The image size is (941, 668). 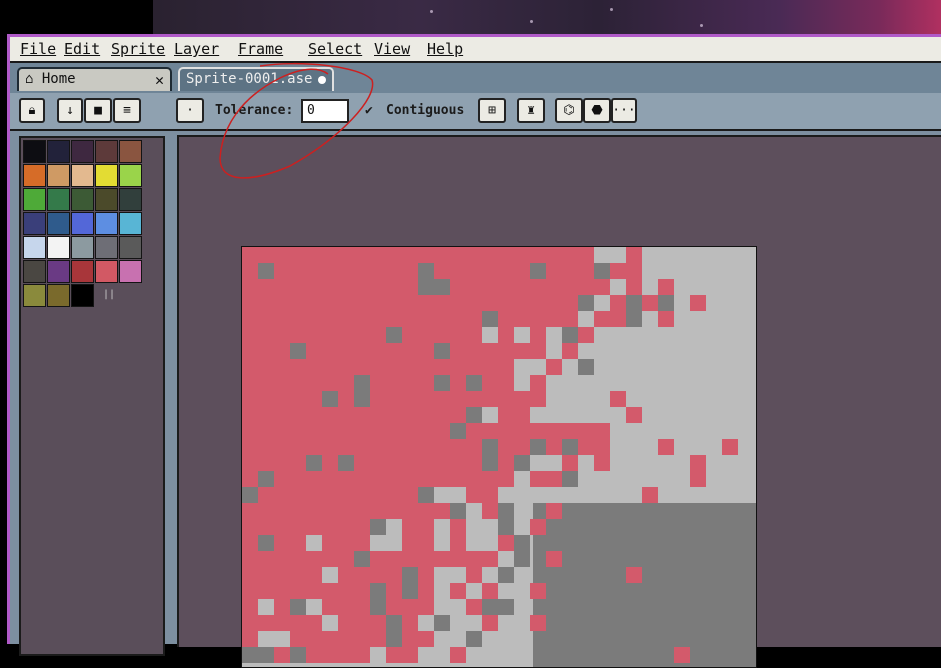 What do you see at coordinates (492, 110) in the screenshot?
I see `pixel-perfect-button: ⊞` at bounding box center [492, 110].